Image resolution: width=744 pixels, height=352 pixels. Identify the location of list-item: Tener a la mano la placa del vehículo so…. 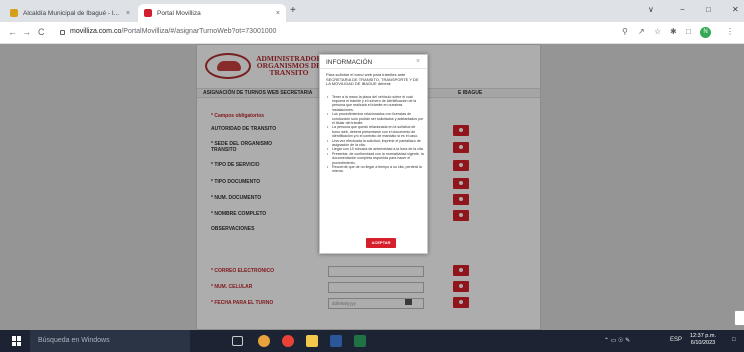
(375, 103).